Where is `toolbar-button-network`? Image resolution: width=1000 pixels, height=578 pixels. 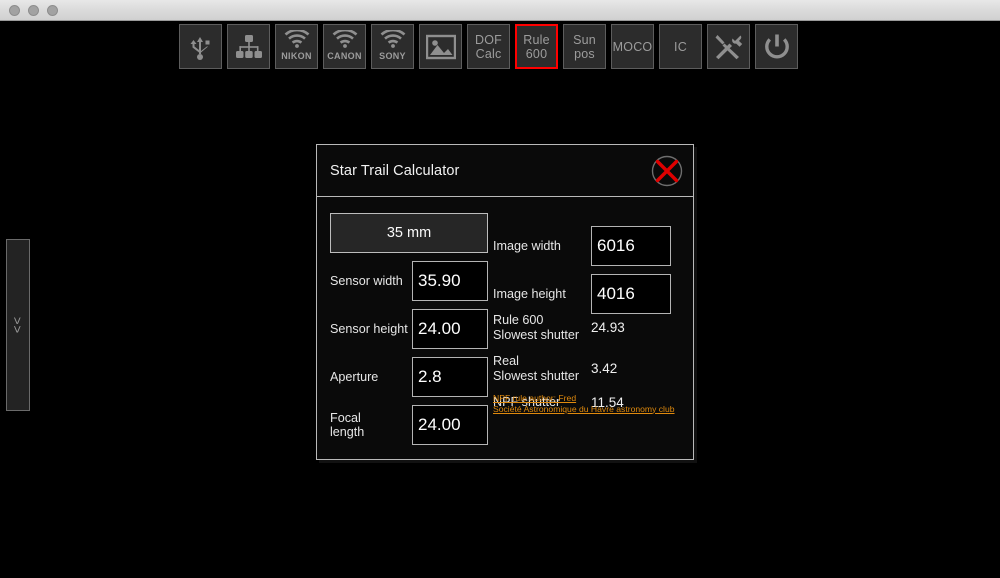
toolbar-button-network is located at coordinates (248, 46).